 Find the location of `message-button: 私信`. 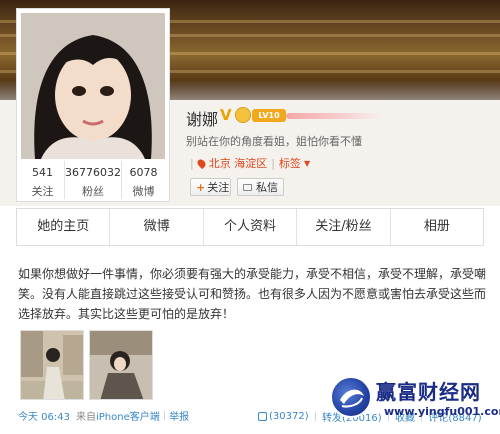

message-button: 私信 is located at coordinates (260, 187).